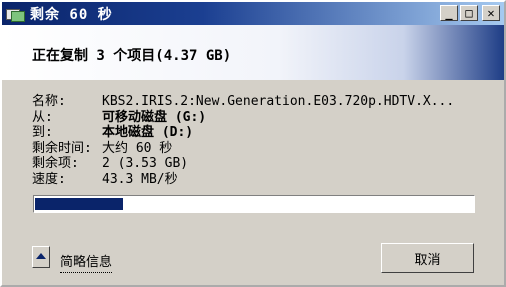  I want to click on copy-progress-bar, so click(254, 204).